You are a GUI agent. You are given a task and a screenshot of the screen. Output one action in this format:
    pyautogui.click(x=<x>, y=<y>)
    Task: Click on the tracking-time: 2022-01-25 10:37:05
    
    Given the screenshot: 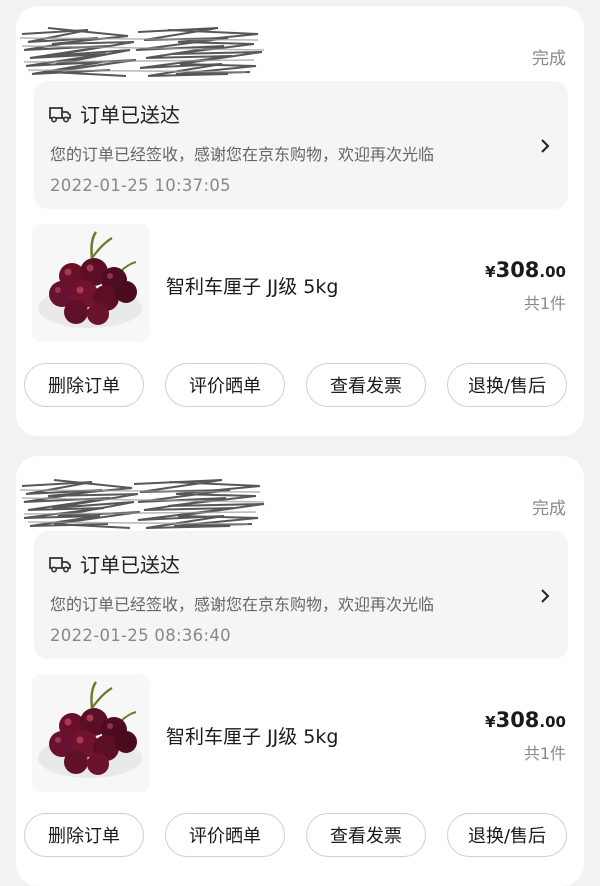 What is the action you would take?
    pyautogui.click(x=140, y=185)
    